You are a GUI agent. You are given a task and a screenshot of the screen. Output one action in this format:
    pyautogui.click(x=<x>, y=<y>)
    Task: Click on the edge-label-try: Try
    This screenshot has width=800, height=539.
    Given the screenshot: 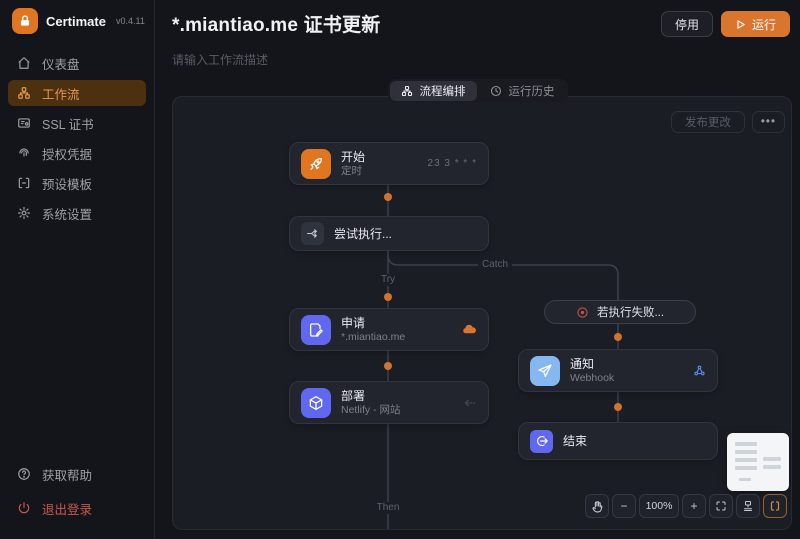 What is the action you would take?
    pyautogui.click(x=388, y=280)
    